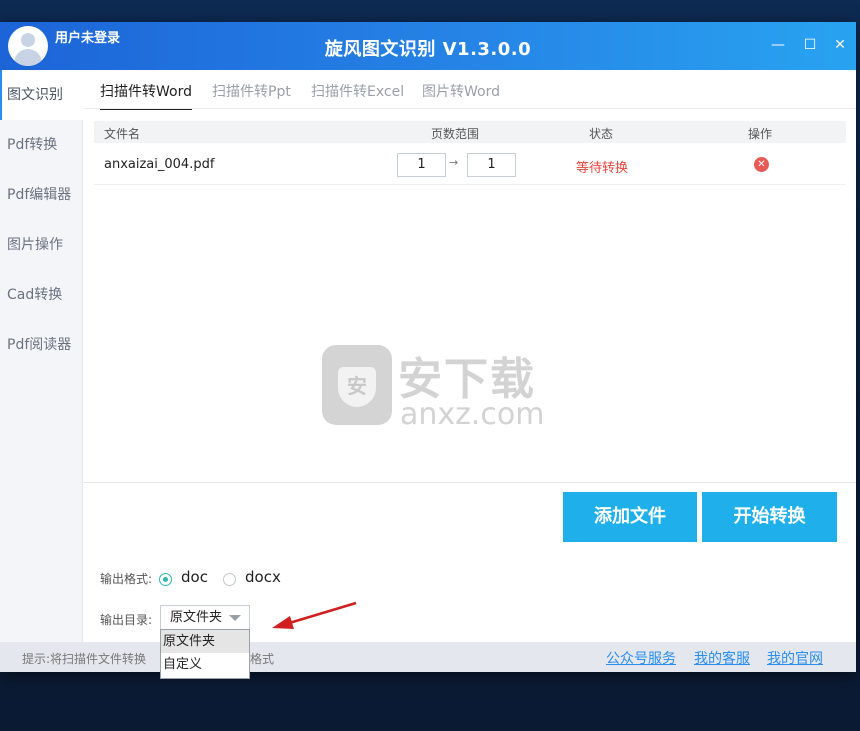  What do you see at coordinates (84, 659) in the screenshot?
I see `footer-tip-start: 提示:将扫描件文件转换` at bounding box center [84, 659].